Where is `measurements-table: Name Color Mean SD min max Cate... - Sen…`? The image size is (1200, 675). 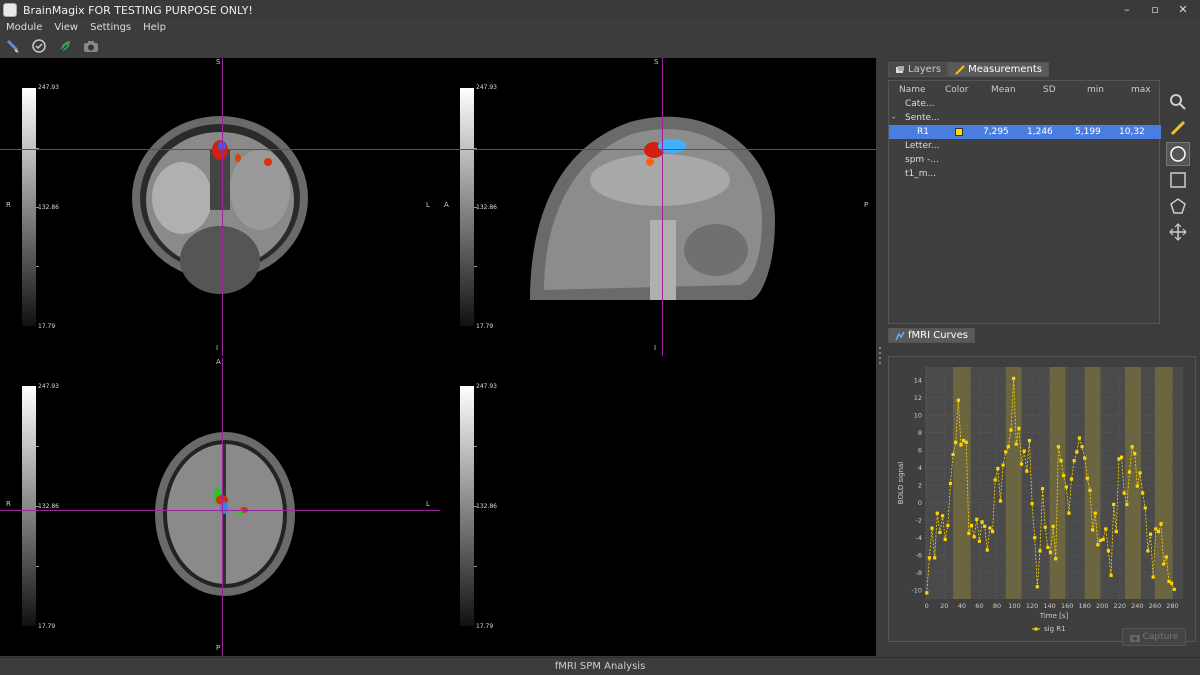
measurements-table: Name Color Mean SD min max Cate... - Sen… is located at coordinates (1024, 202).